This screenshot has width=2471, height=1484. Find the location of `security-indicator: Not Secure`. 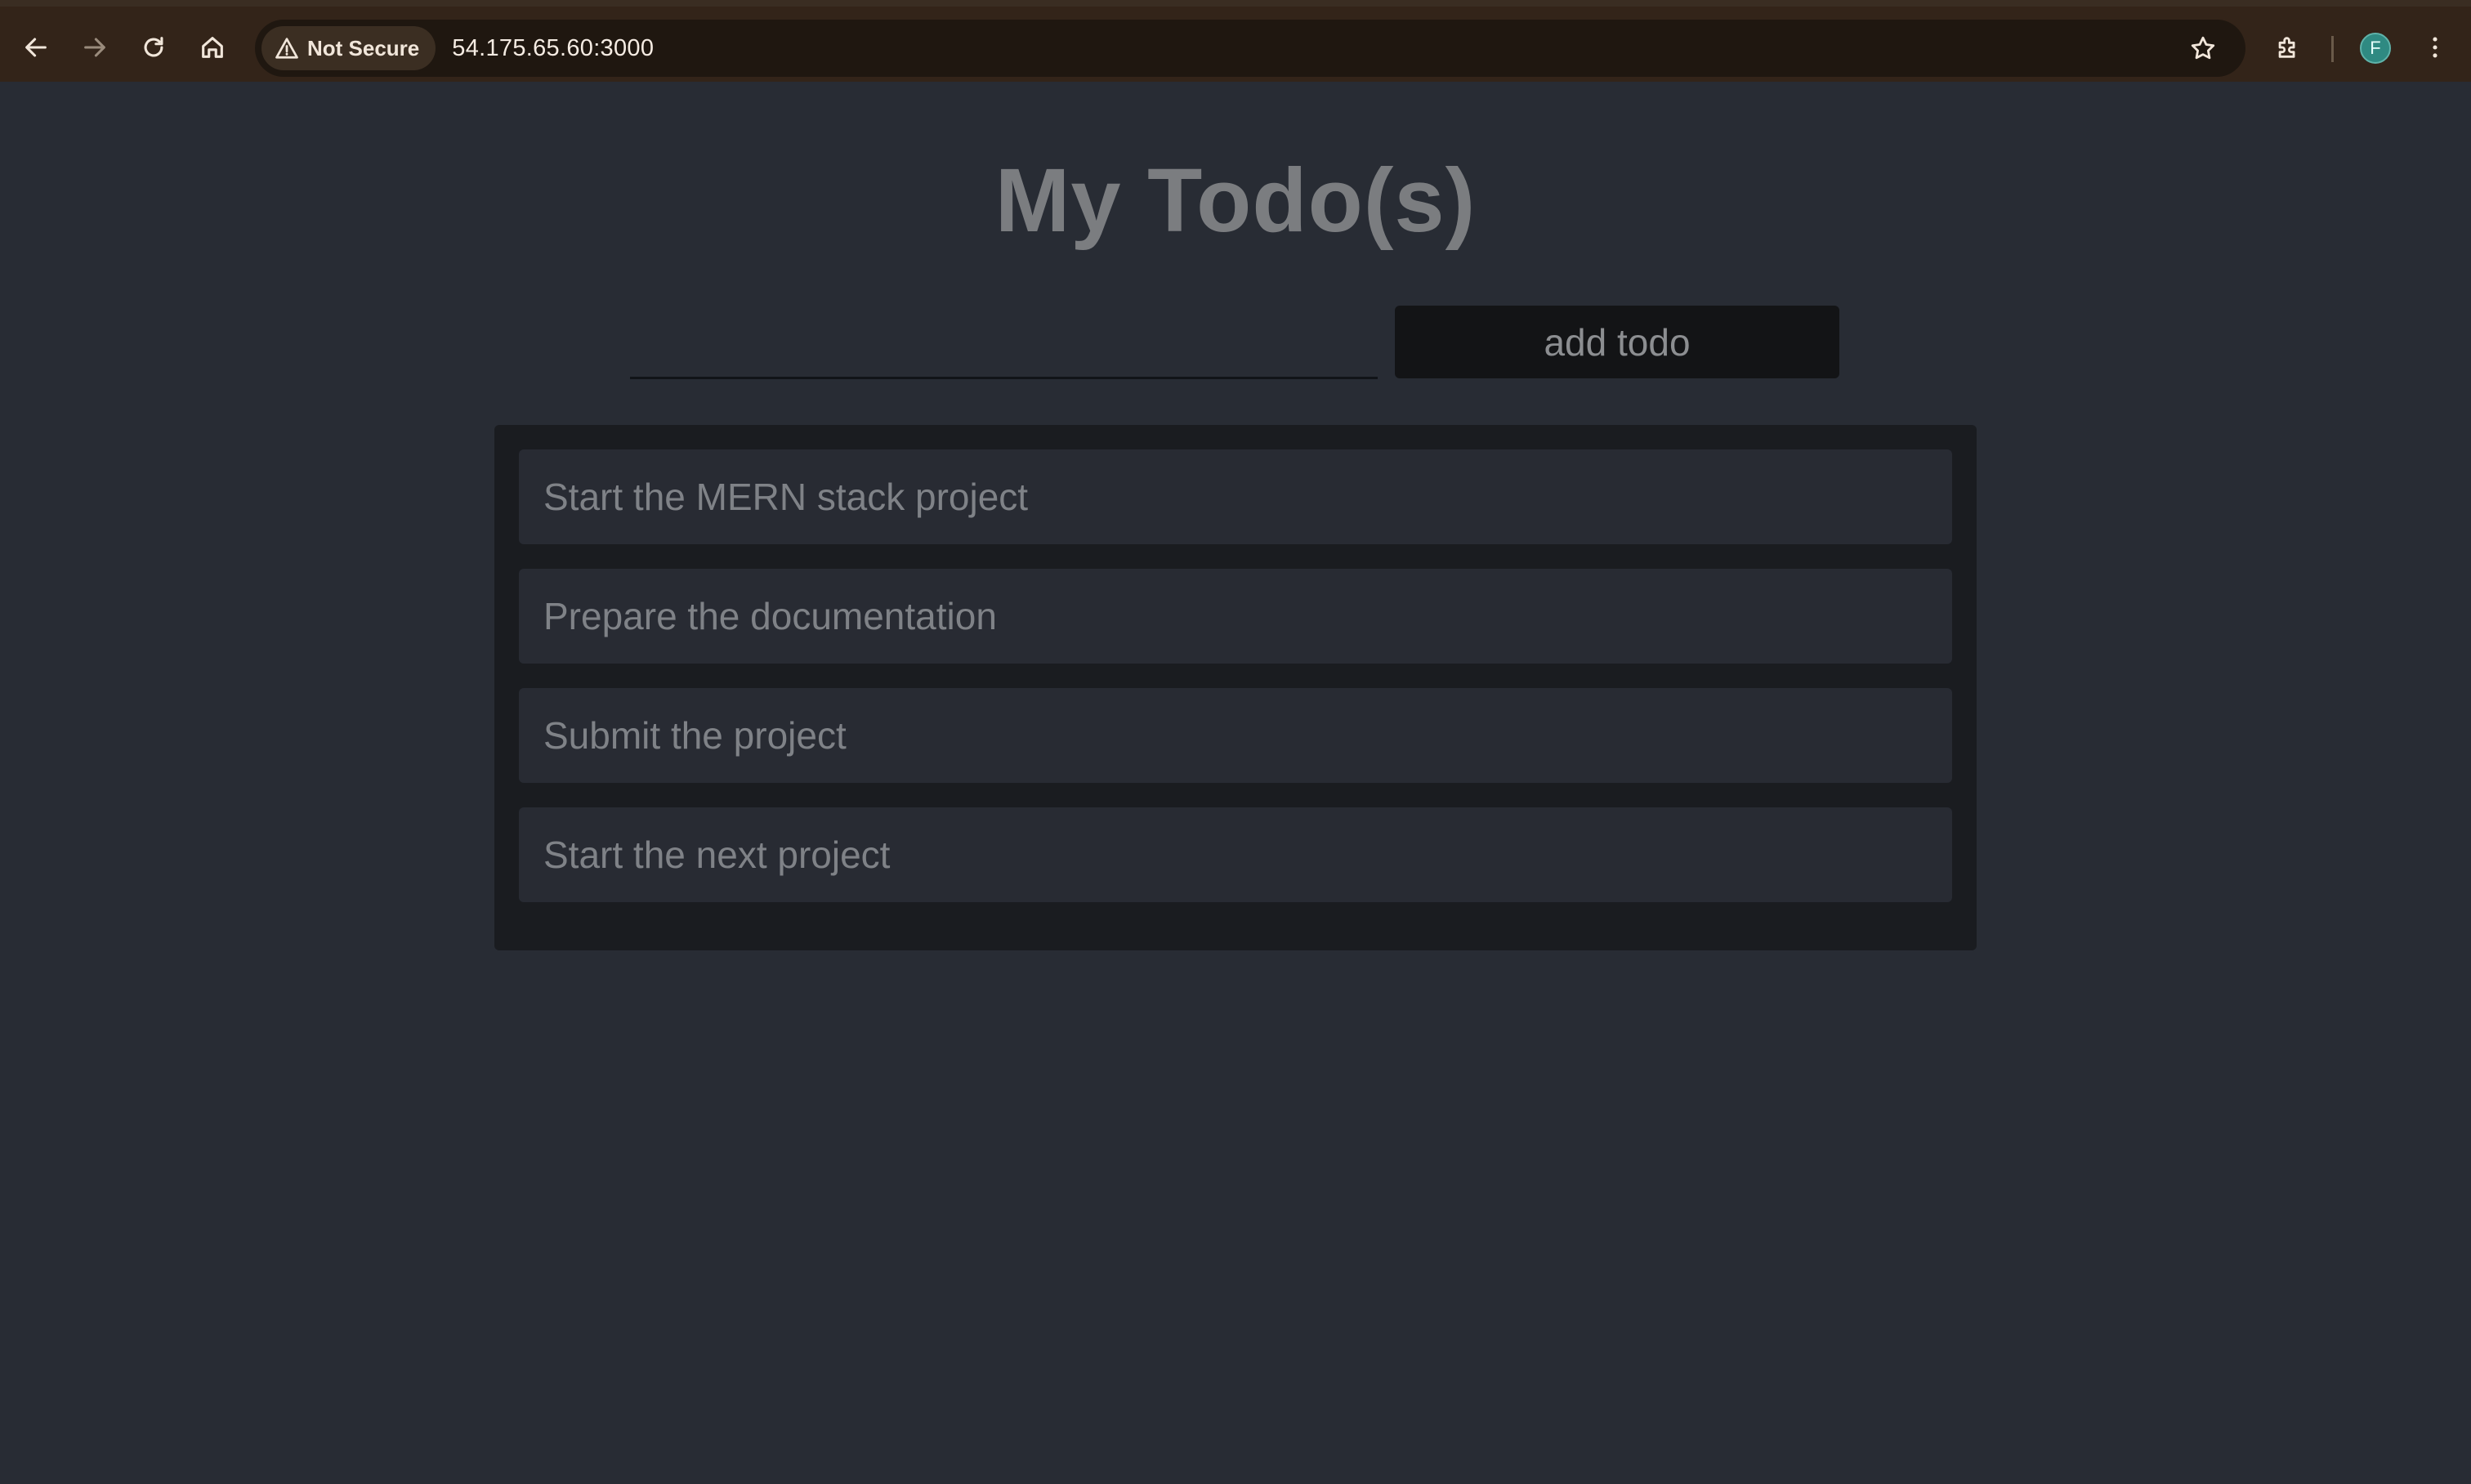

security-indicator: Not Secure is located at coordinates (349, 48).